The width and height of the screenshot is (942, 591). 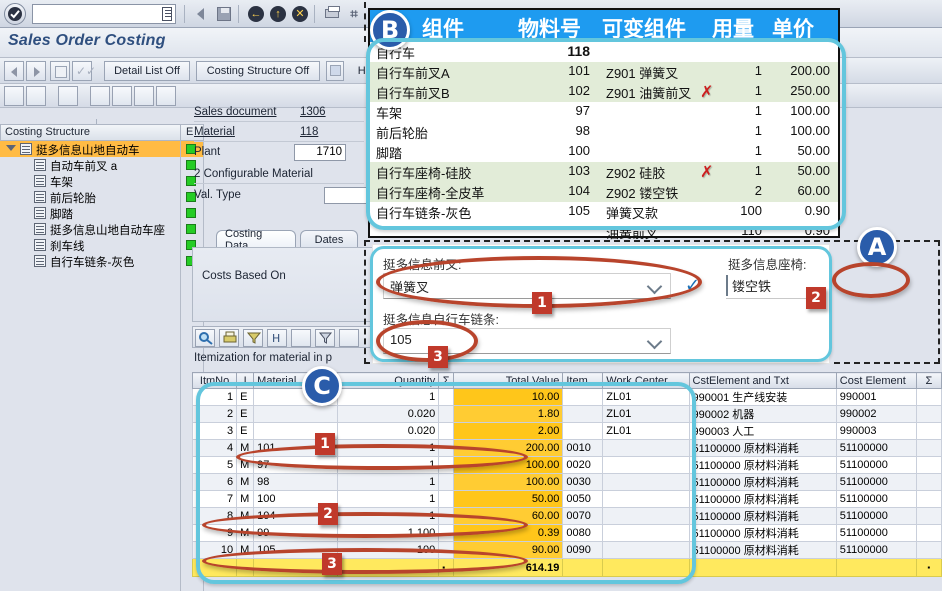 I want to click on col-sigma2: Σ, so click(x=928, y=380).